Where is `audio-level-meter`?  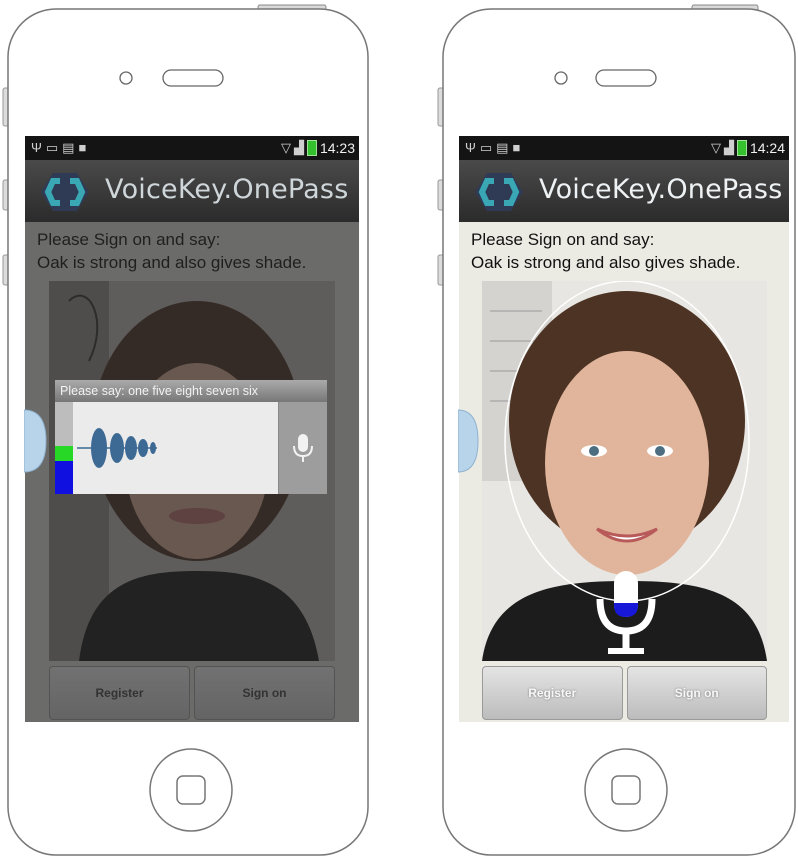 audio-level-meter is located at coordinates (64, 448).